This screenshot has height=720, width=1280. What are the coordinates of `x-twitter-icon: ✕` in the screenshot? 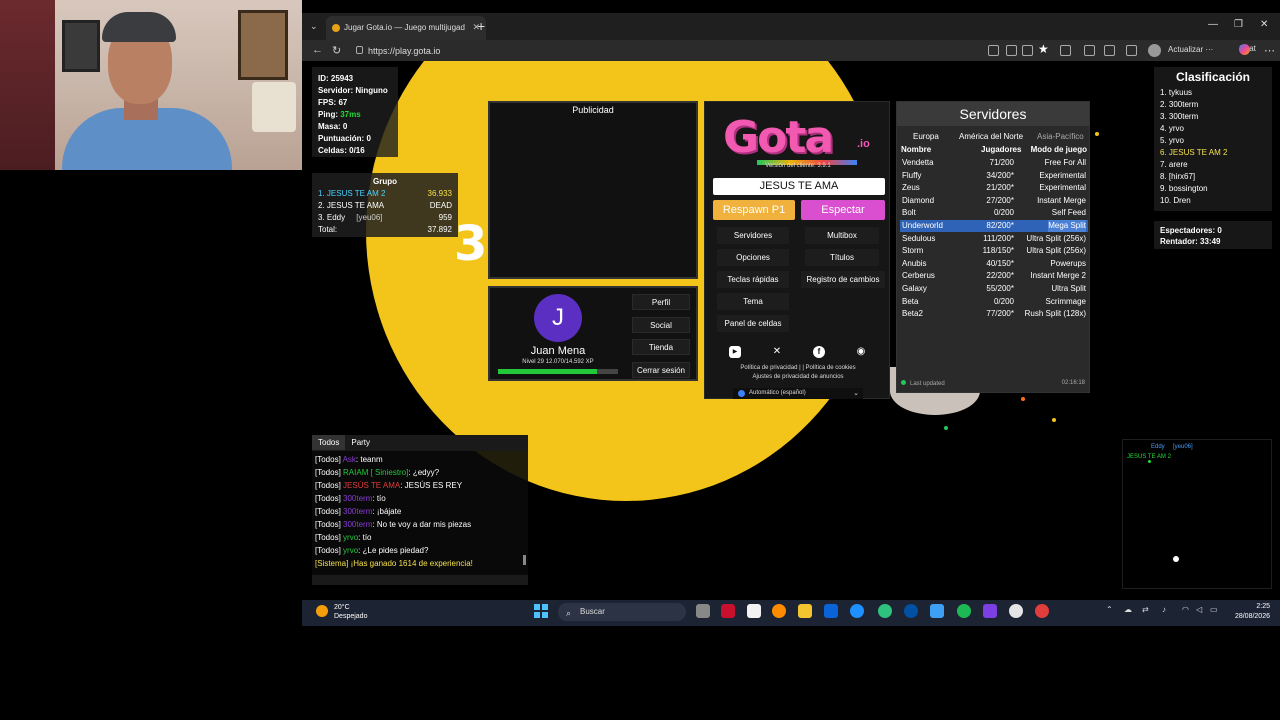 It's located at (777, 352).